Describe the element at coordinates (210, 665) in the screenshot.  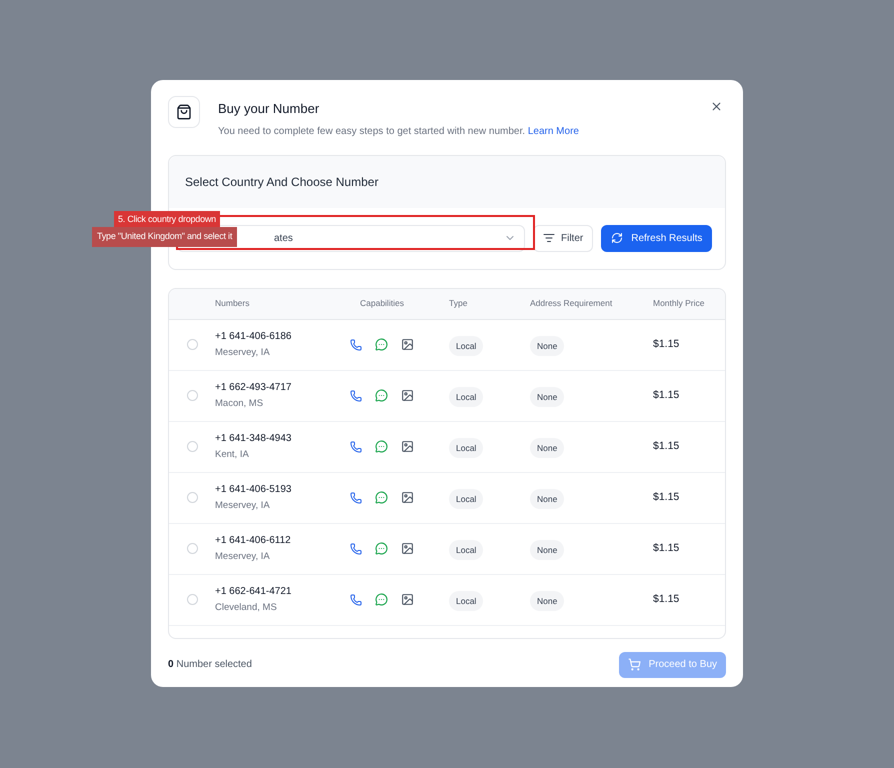
I see `selected-count: 0 Number selected` at that location.